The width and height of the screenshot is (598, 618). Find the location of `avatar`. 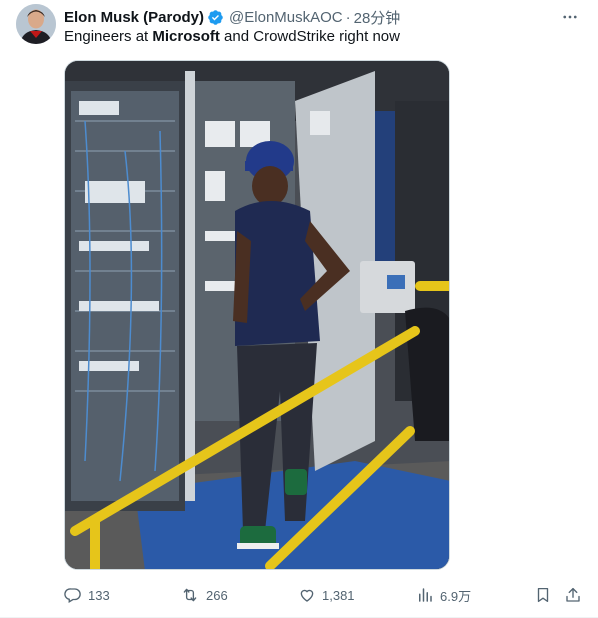

avatar is located at coordinates (36, 24).